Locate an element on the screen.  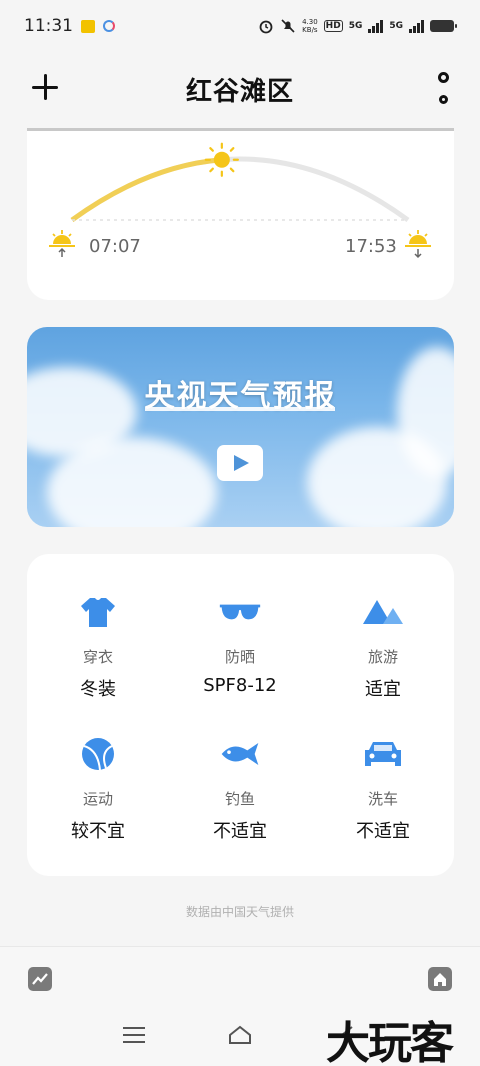
home-city-button is located at coordinates (440, 979).